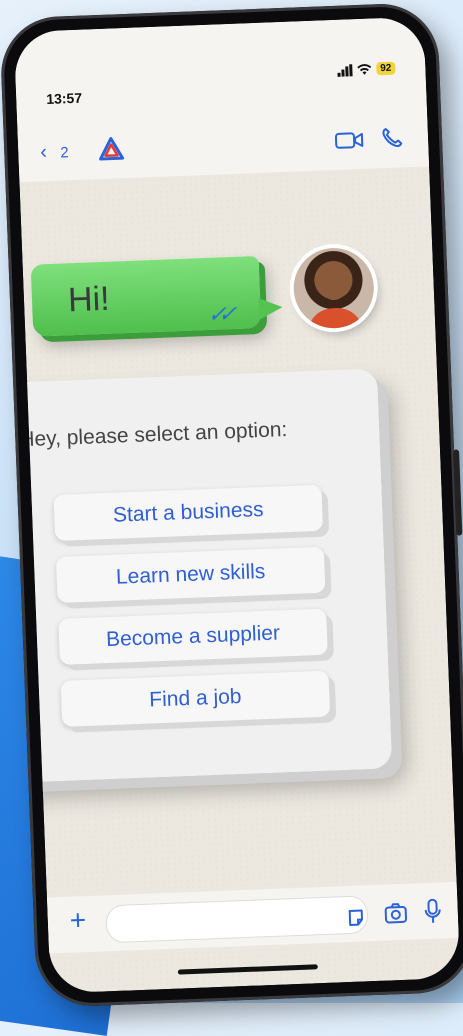  I want to click on status-icons: 92, so click(366, 69).